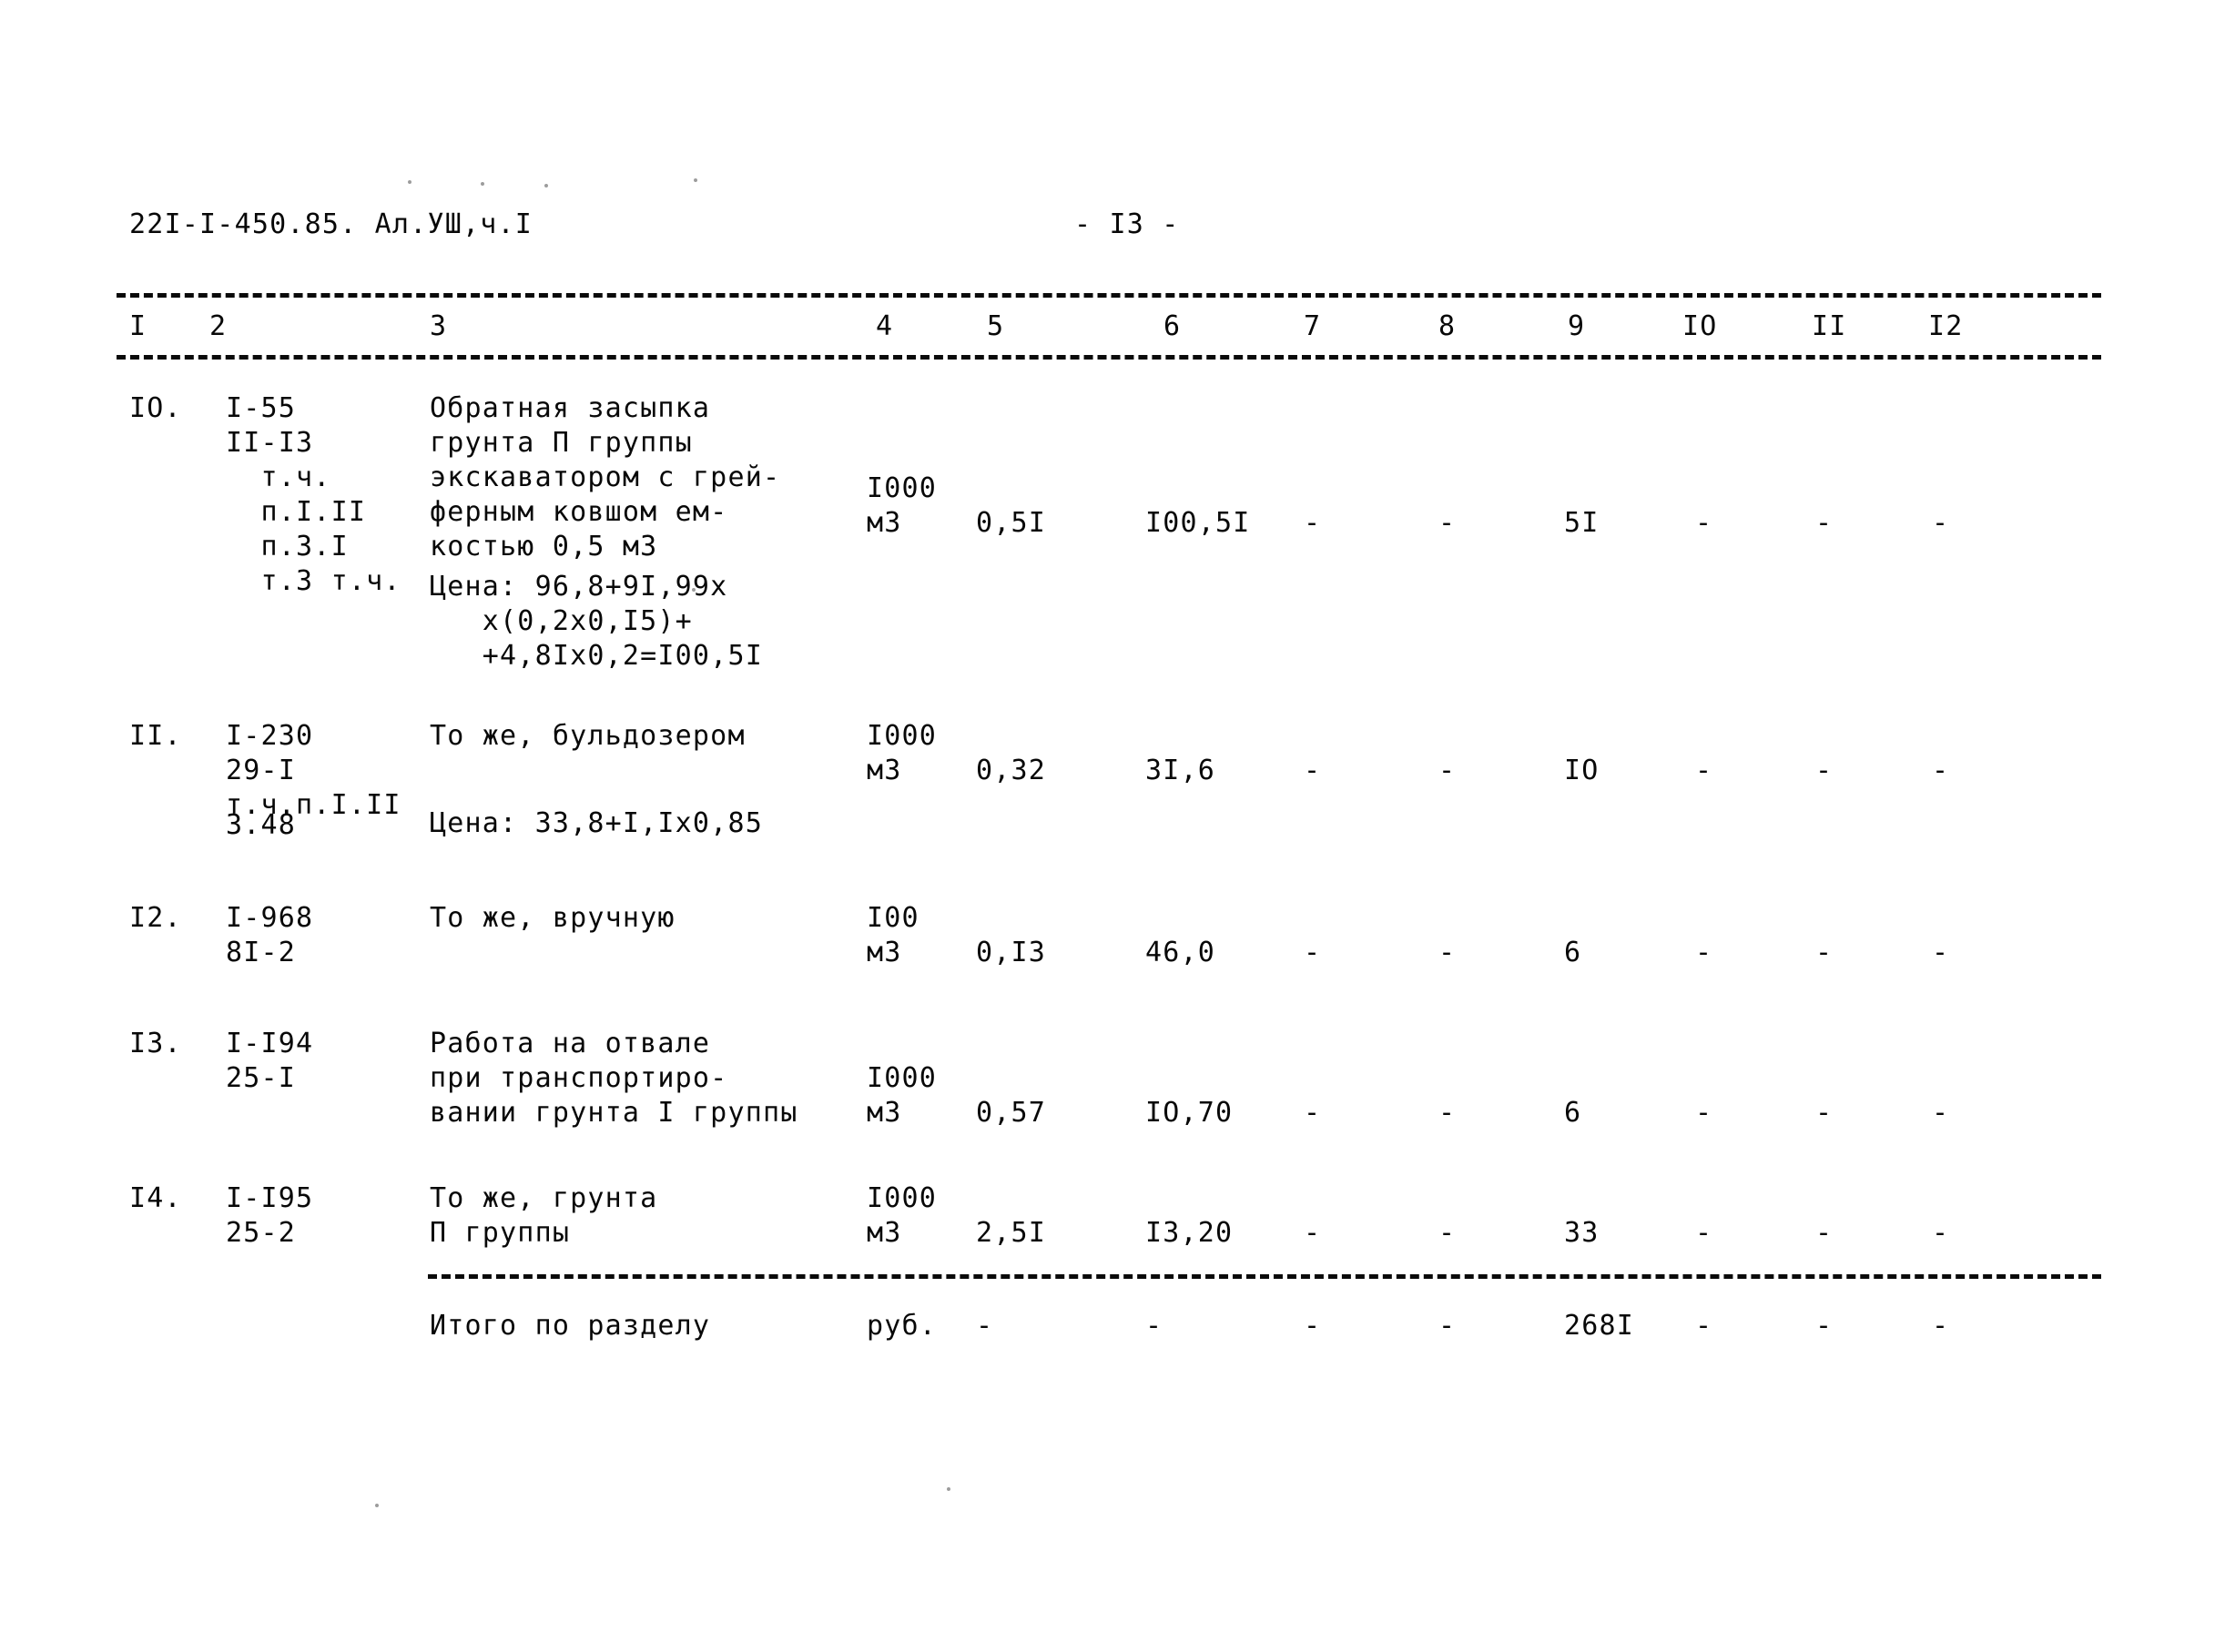 The image size is (2225, 1652). What do you see at coordinates (1825, 1326) in the screenshot?
I see `total-col11: -` at bounding box center [1825, 1326].